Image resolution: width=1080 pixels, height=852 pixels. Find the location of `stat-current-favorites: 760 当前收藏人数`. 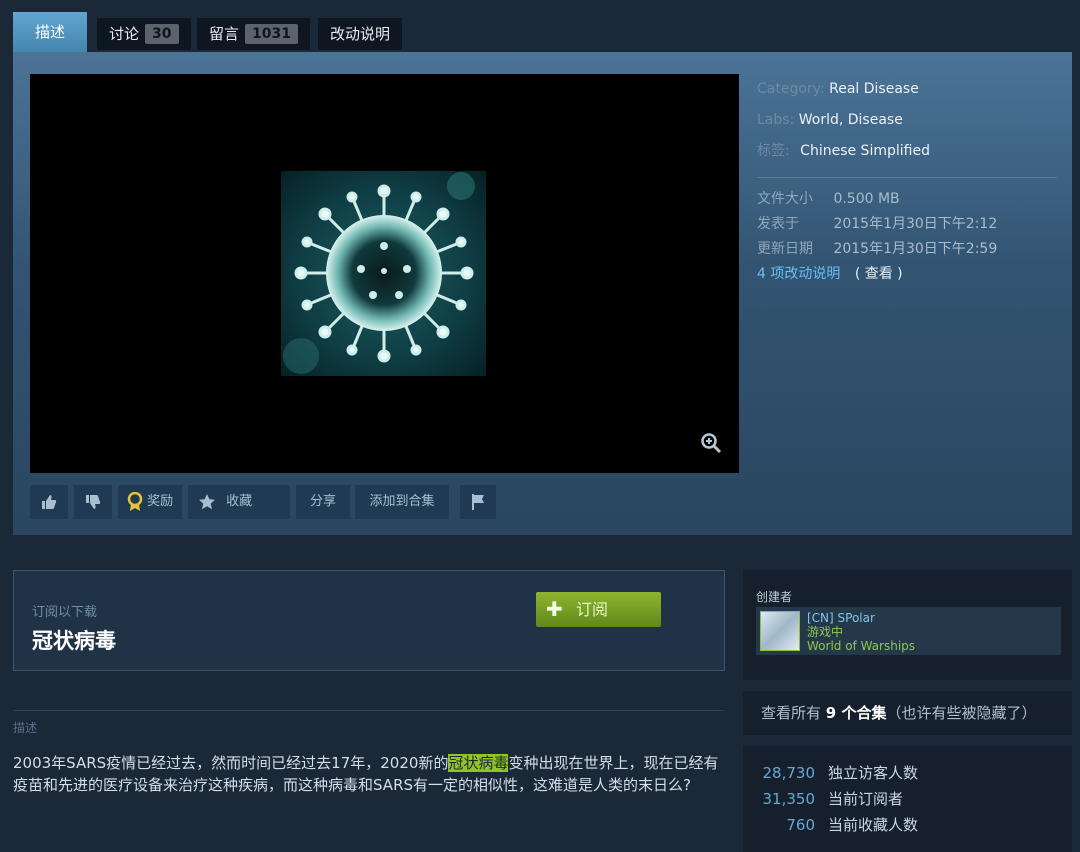

stat-current-favorites: 760 当前收藏人数 is located at coordinates (907, 825).